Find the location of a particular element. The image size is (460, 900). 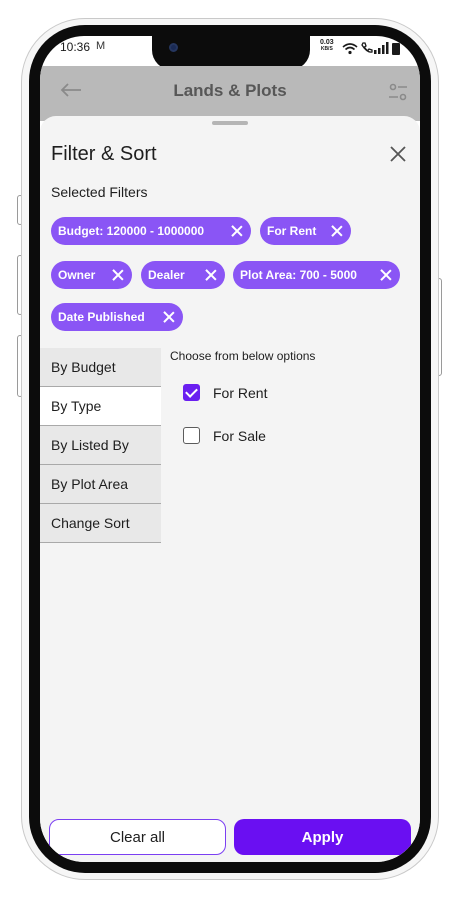

close-icon is located at coordinates (398, 154).